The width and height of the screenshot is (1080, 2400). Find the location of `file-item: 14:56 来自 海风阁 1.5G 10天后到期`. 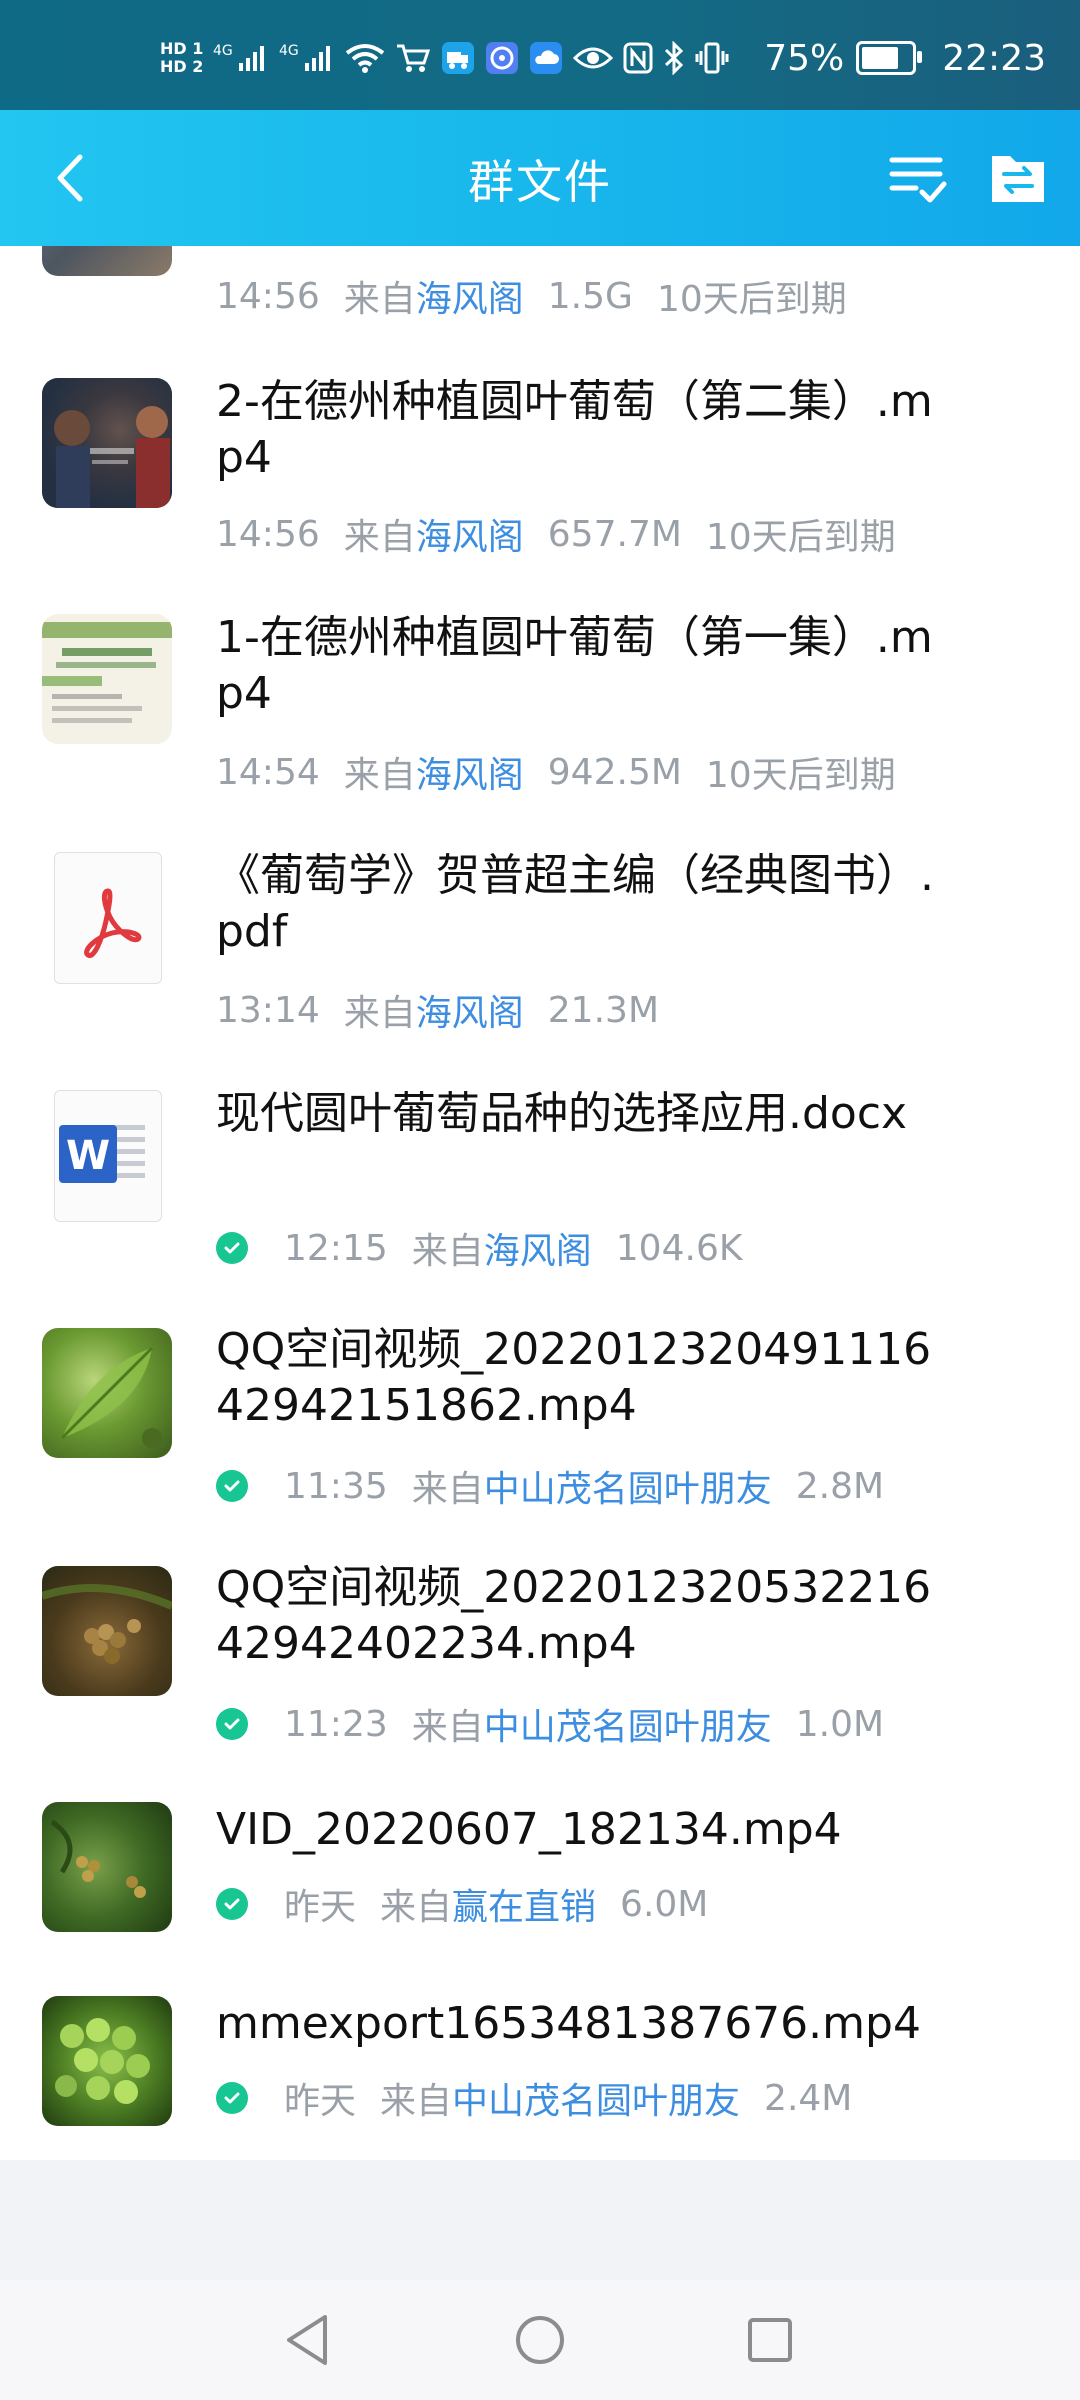

file-item: 14:56 来自 海风阁 1.5G 10天后到期 is located at coordinates (540, 296).